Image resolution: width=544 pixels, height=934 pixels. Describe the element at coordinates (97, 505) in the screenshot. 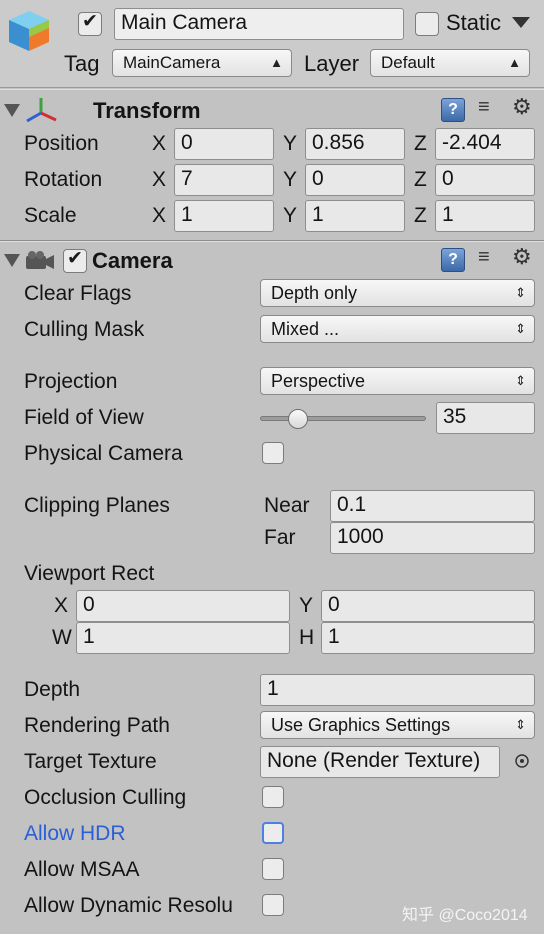

I see `clipping-planes-label: Clipping Planes` at that location.